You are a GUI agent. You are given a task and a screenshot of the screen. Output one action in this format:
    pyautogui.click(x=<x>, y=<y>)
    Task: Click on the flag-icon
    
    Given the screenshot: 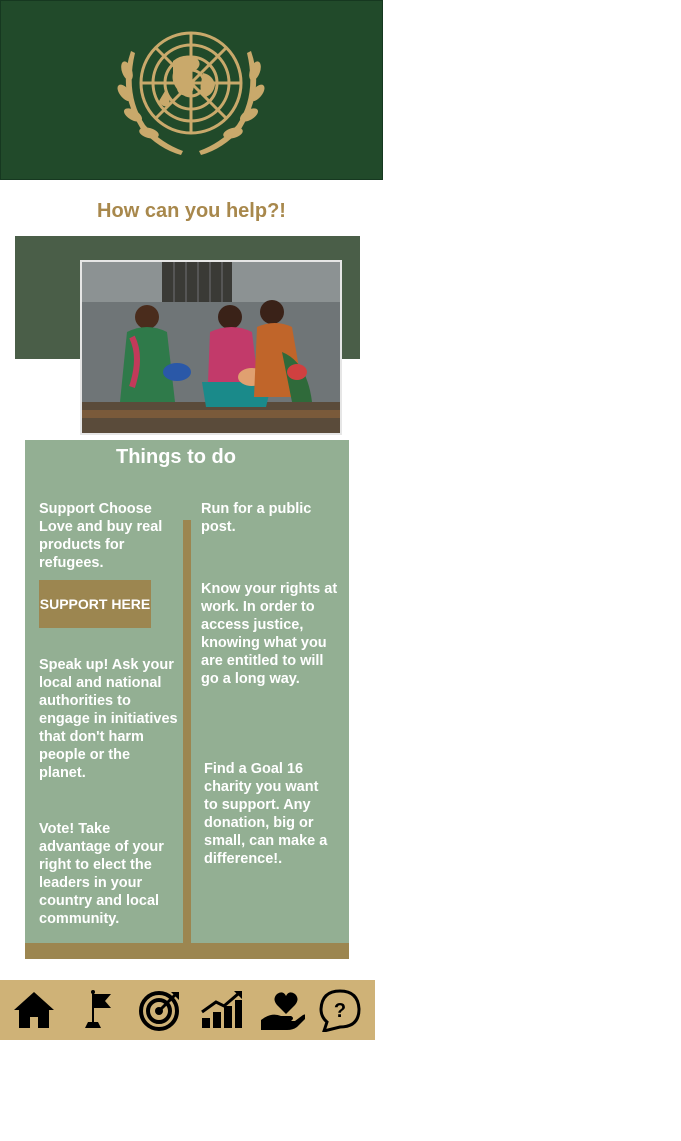 What is the action you would take?
    pyautogui.click(x=98, y=1010)
    